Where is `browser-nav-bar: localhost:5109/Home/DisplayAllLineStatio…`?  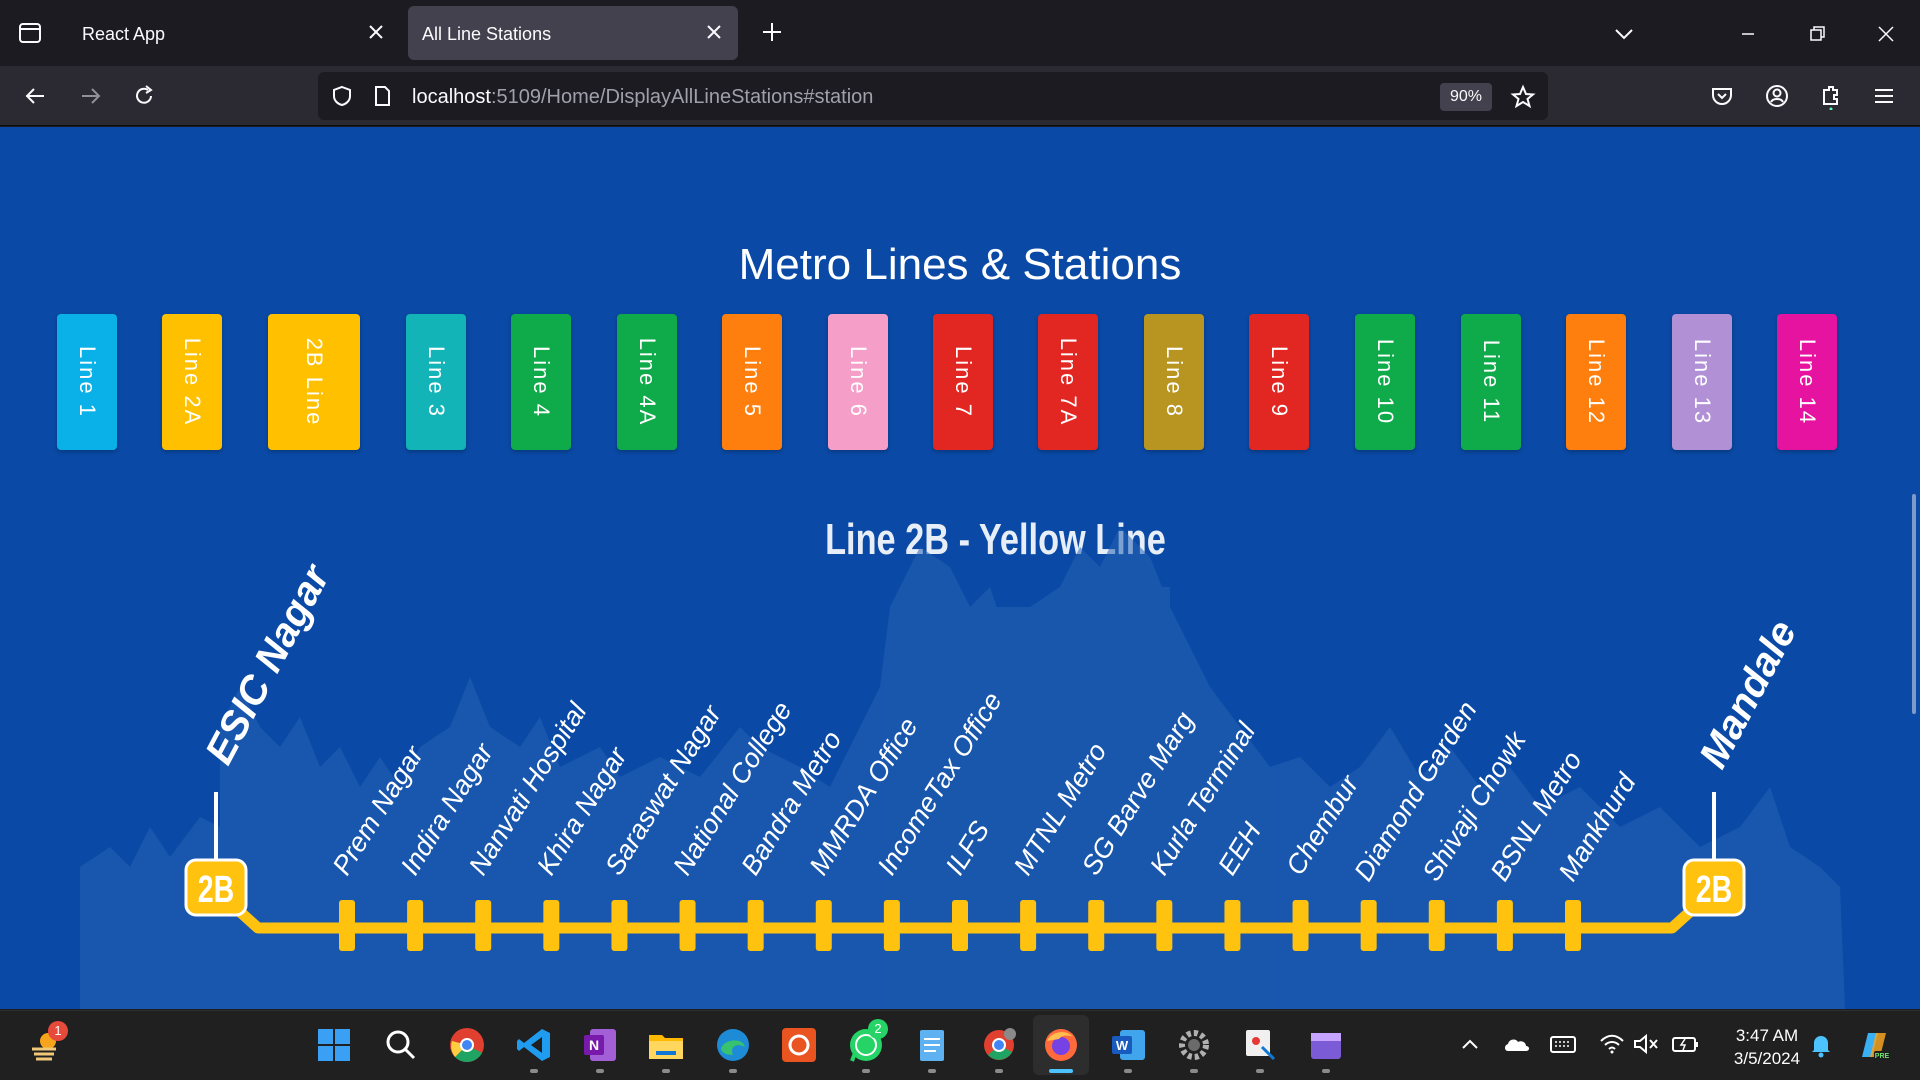
browser-nav-bar: localhost:5109/Home/DisplayAllLineStatio… is located at coordinates (960, 96).